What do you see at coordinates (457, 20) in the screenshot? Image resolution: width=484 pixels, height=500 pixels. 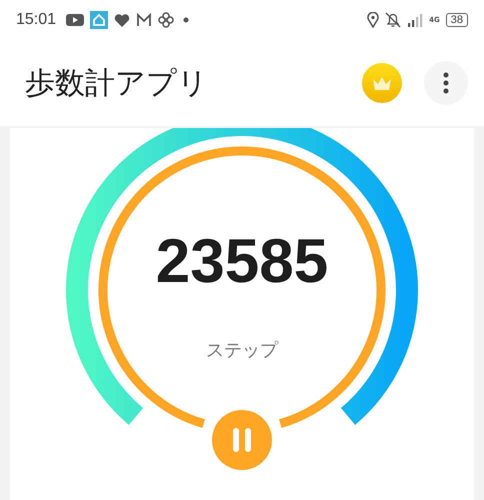 I see `battery-level: 38` at bounding box center [457, 20].